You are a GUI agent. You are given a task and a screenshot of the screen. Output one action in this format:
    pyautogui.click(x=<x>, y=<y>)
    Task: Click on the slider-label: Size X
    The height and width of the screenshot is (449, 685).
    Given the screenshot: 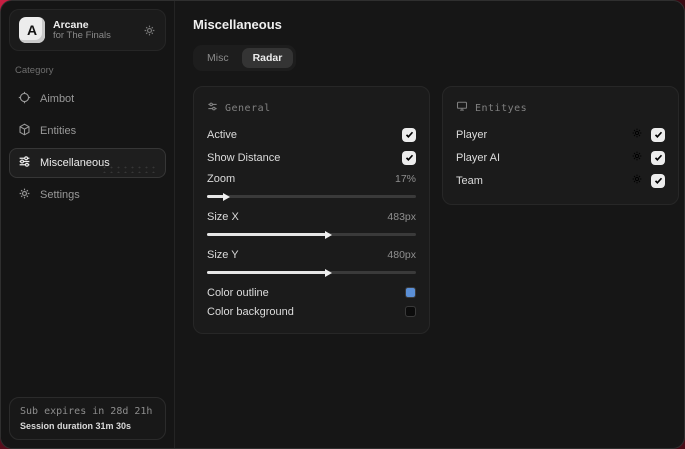 What is the action you would take?
    pyautogui.click(x=223, y=217)
    